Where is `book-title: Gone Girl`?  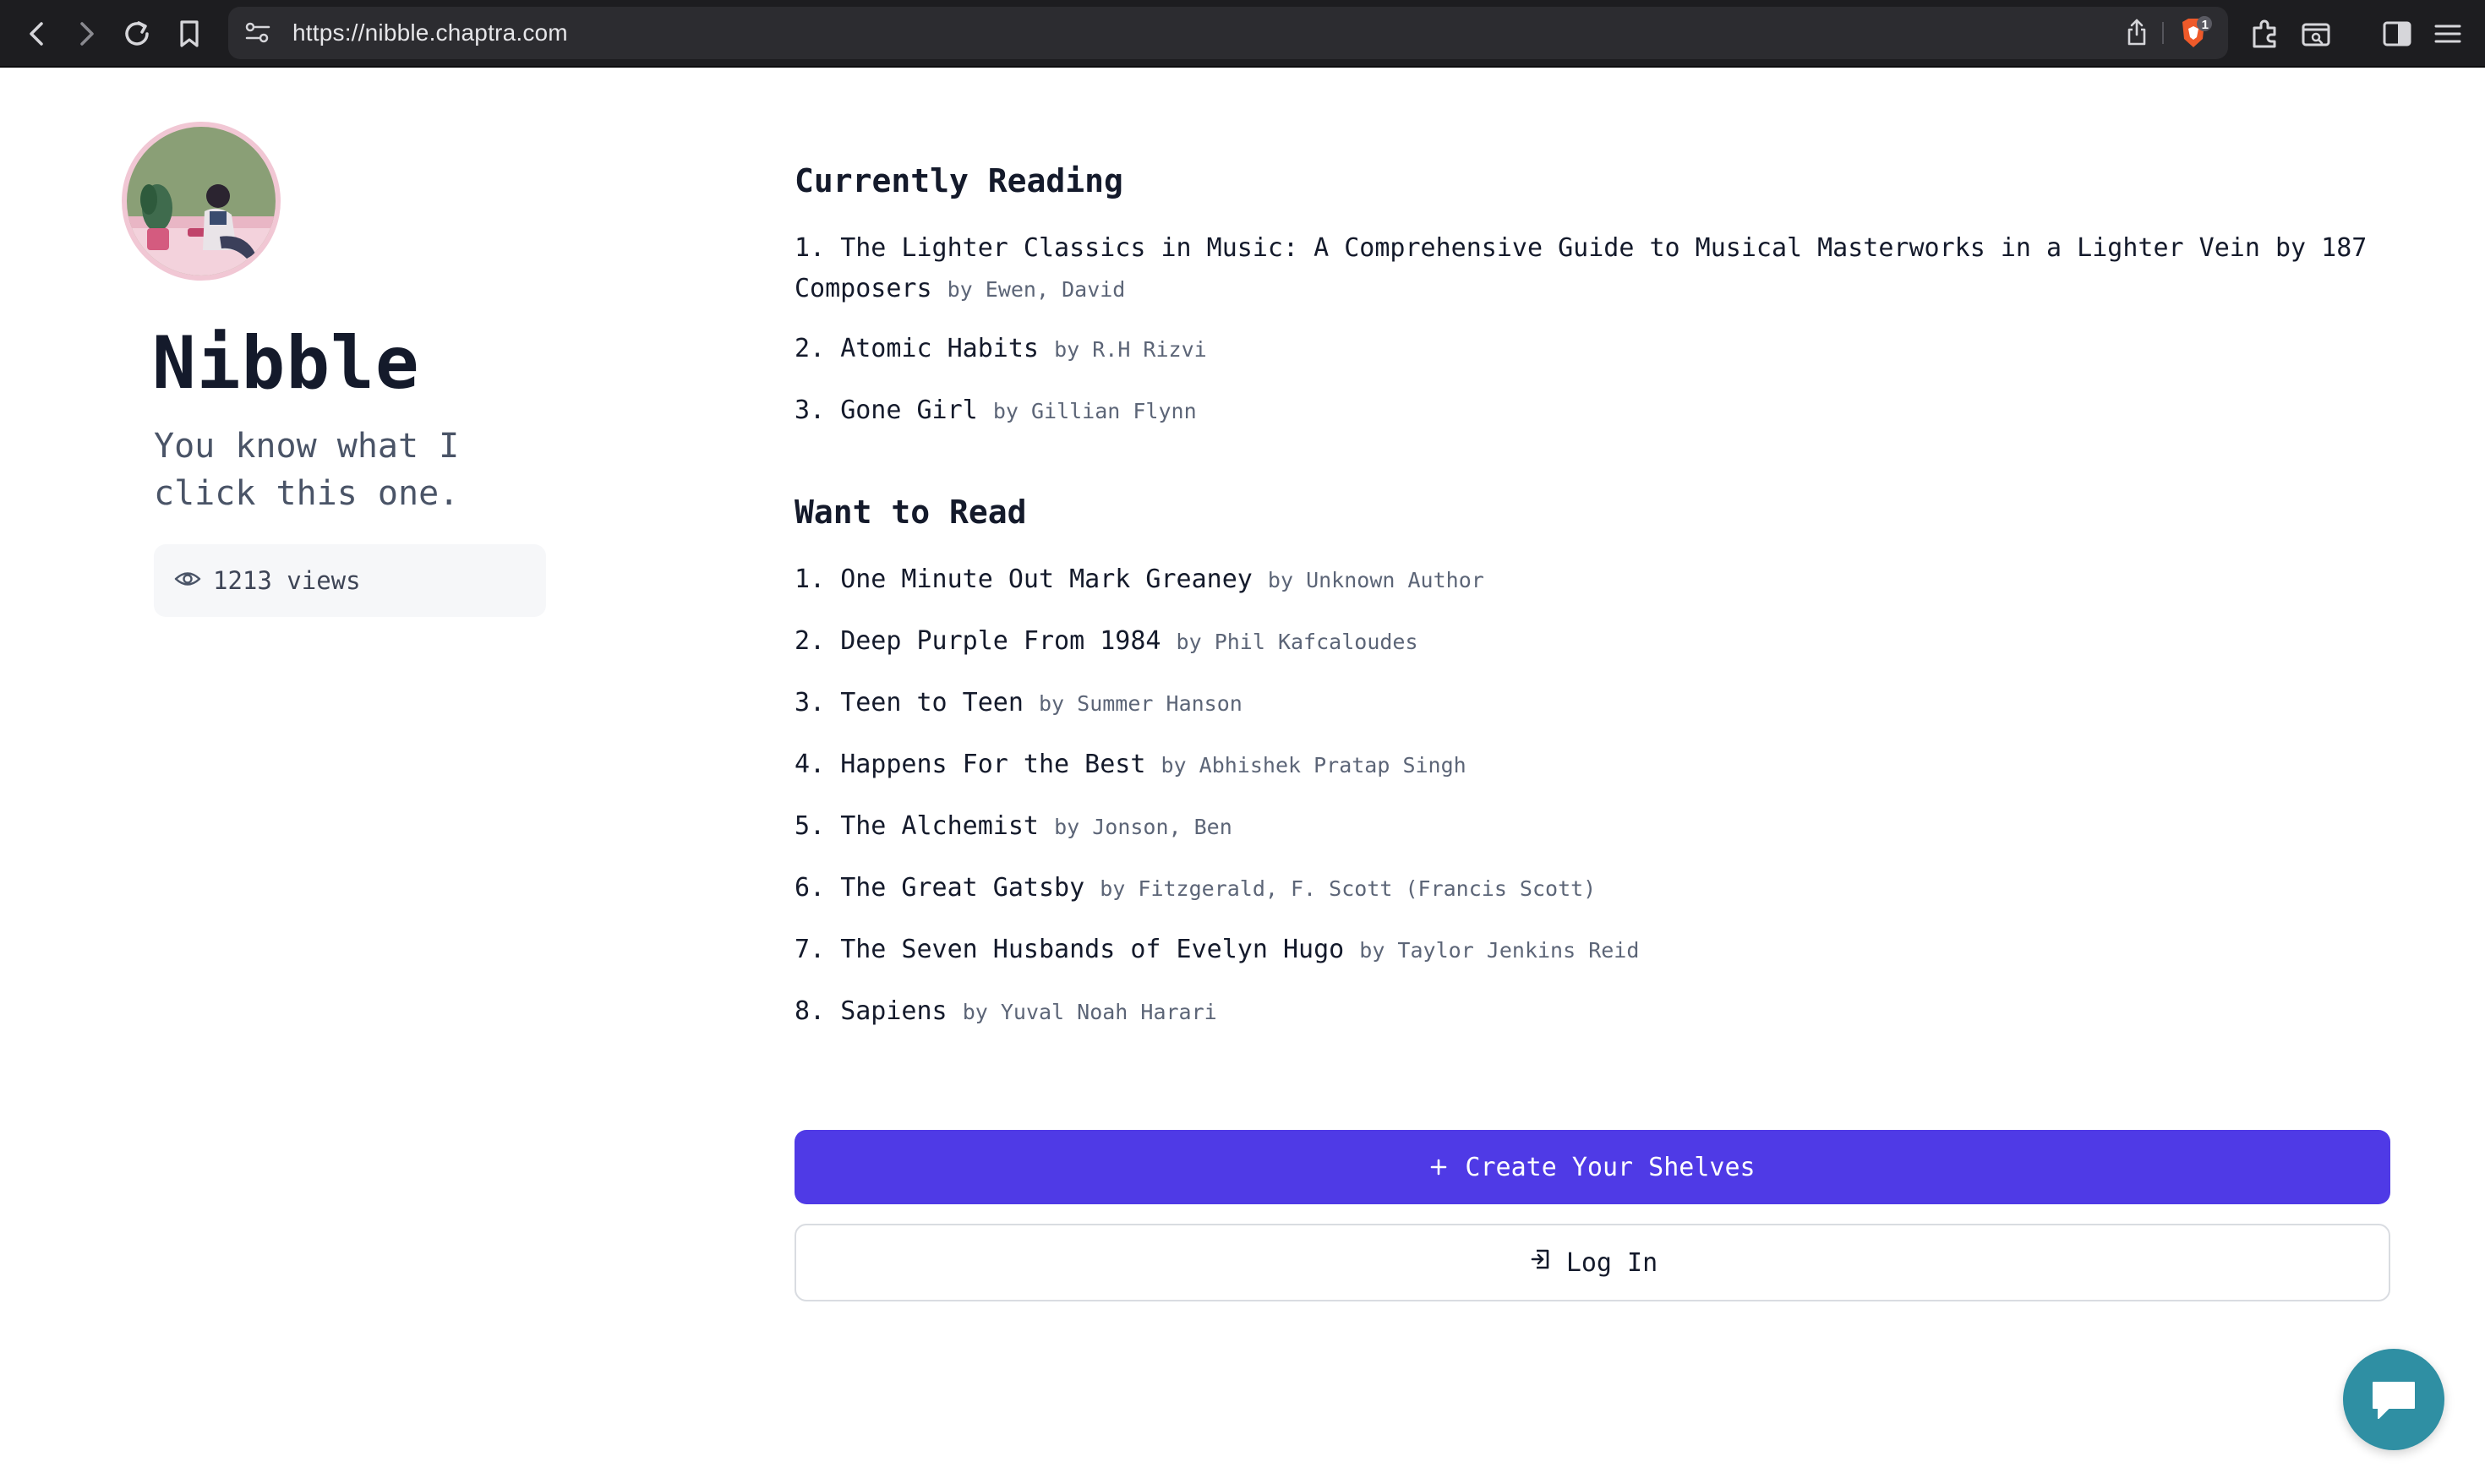
book-title: Gone Girl is located at coordinates (909, 411).